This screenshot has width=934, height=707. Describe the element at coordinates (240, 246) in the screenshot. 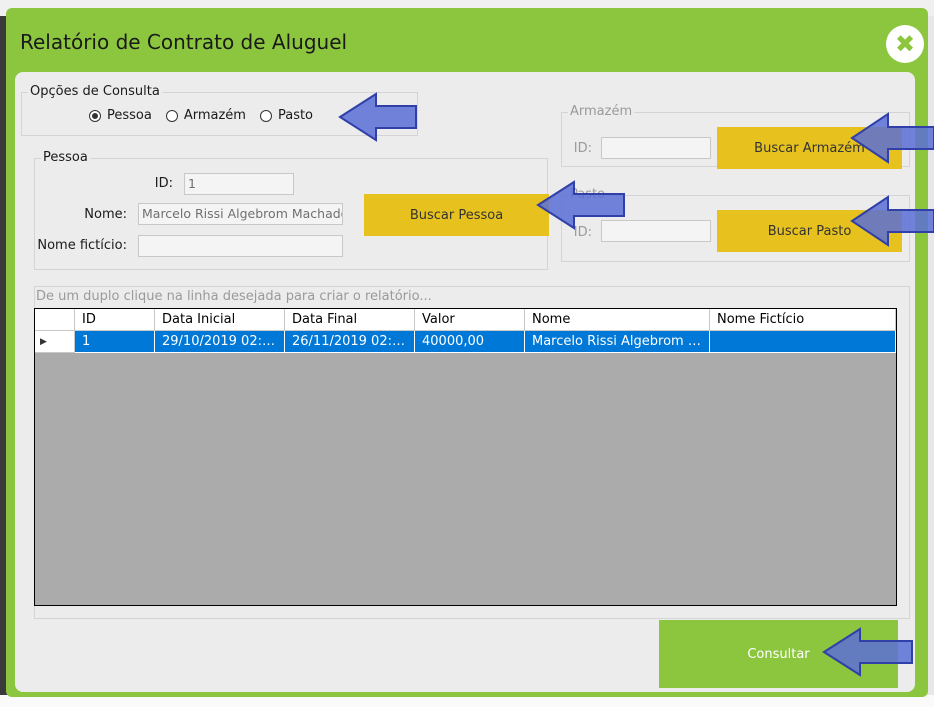

I see `pessoa-nome-ficticio-field` at that location.